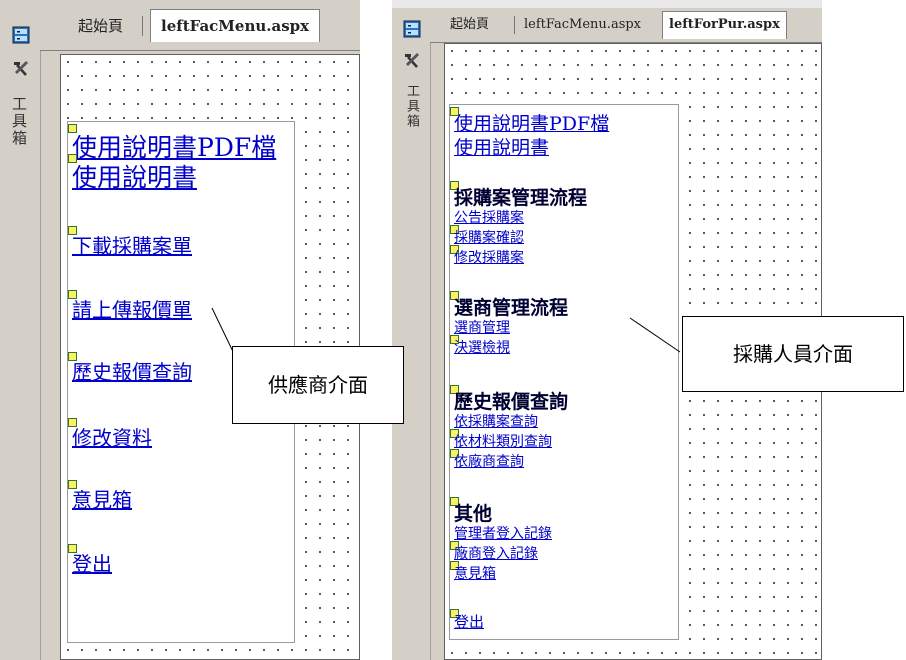 Image resolution: width=906 pixels, height=660 pixels. I want to click on purchaser-callout-leader, so click(655, 335).